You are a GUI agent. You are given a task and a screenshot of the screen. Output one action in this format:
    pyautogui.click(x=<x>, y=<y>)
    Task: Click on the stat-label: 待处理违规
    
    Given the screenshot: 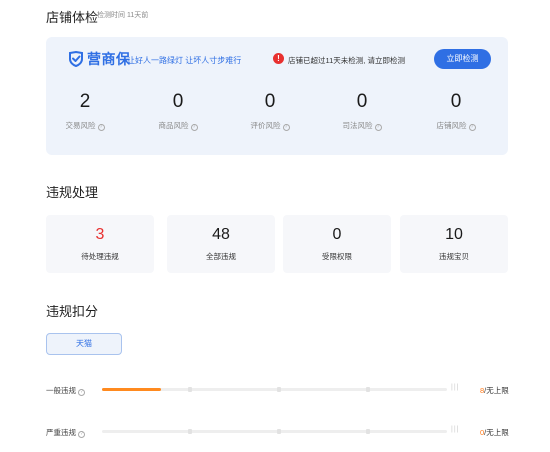 What is the action you would take?
    pyautogui.click(x=100, y=256)
    